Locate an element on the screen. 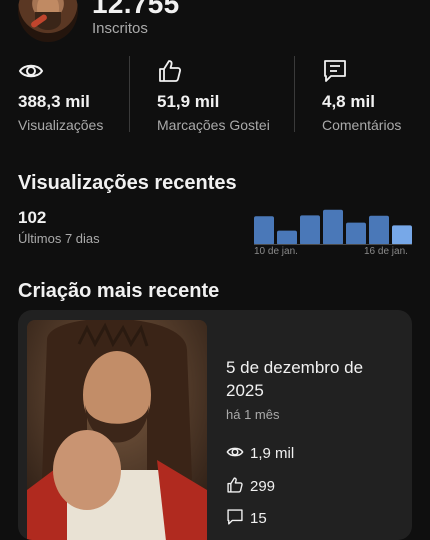 This screenshot has height=540, width=430. stat-views-value: 388,3 mil is located at coordinates (54, 101).